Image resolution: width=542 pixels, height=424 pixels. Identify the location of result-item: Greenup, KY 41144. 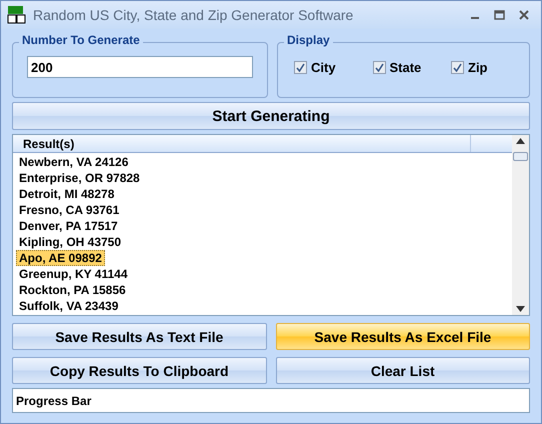
(73, 274).